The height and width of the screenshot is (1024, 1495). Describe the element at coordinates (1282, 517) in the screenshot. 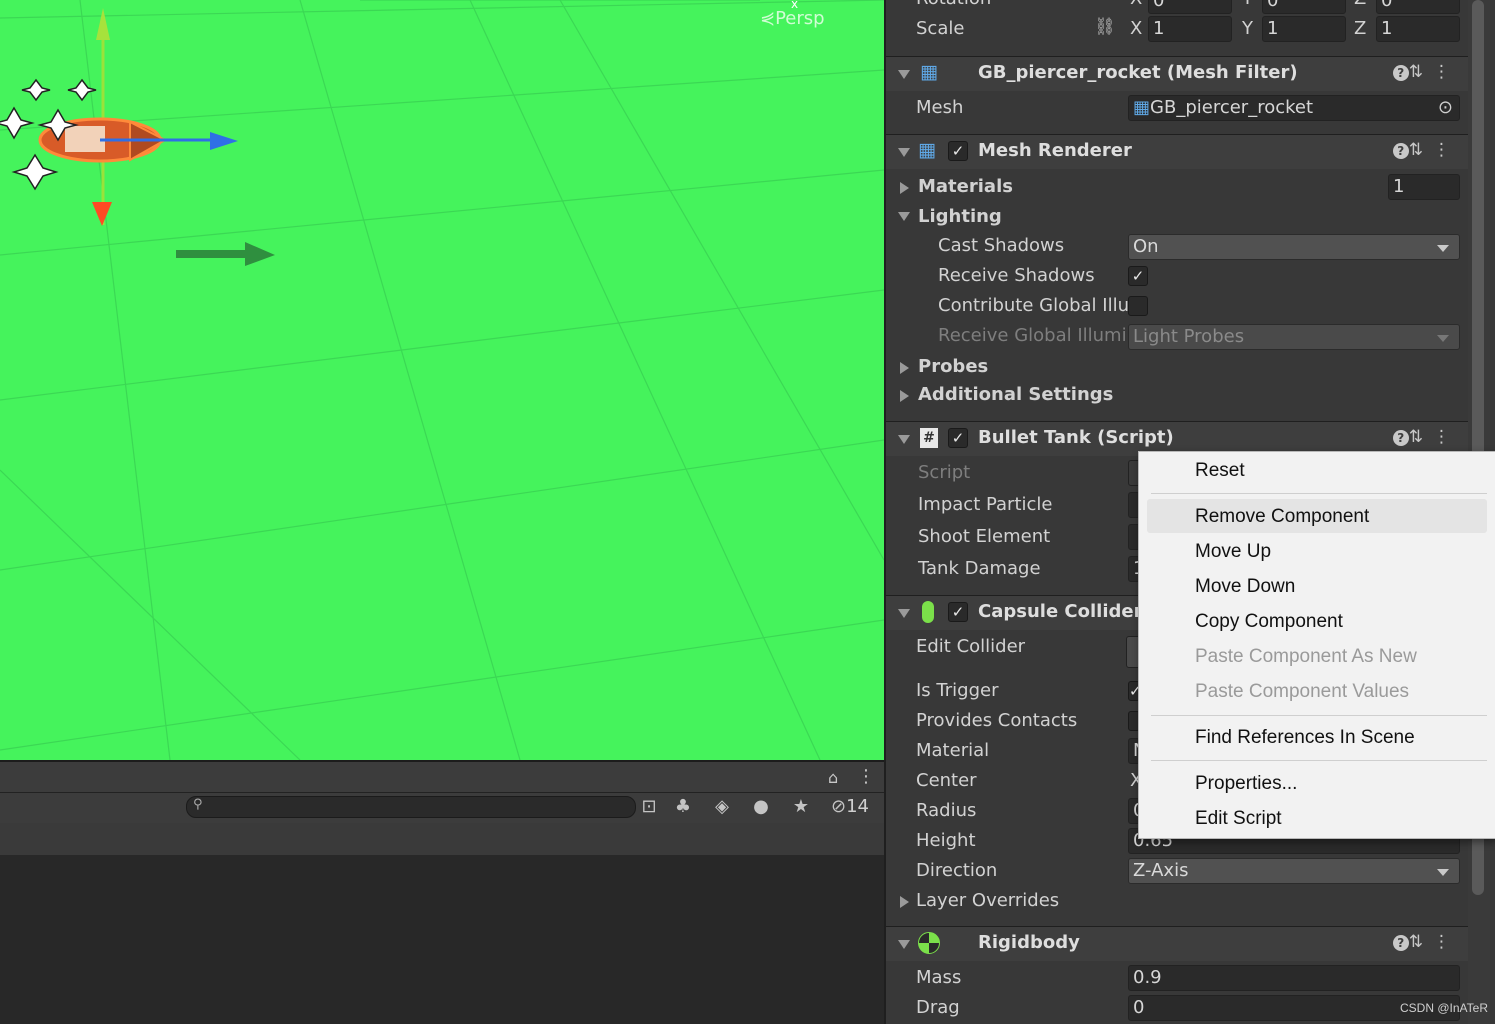

I see `menu-item-remove-component: Remove Component` at that location.